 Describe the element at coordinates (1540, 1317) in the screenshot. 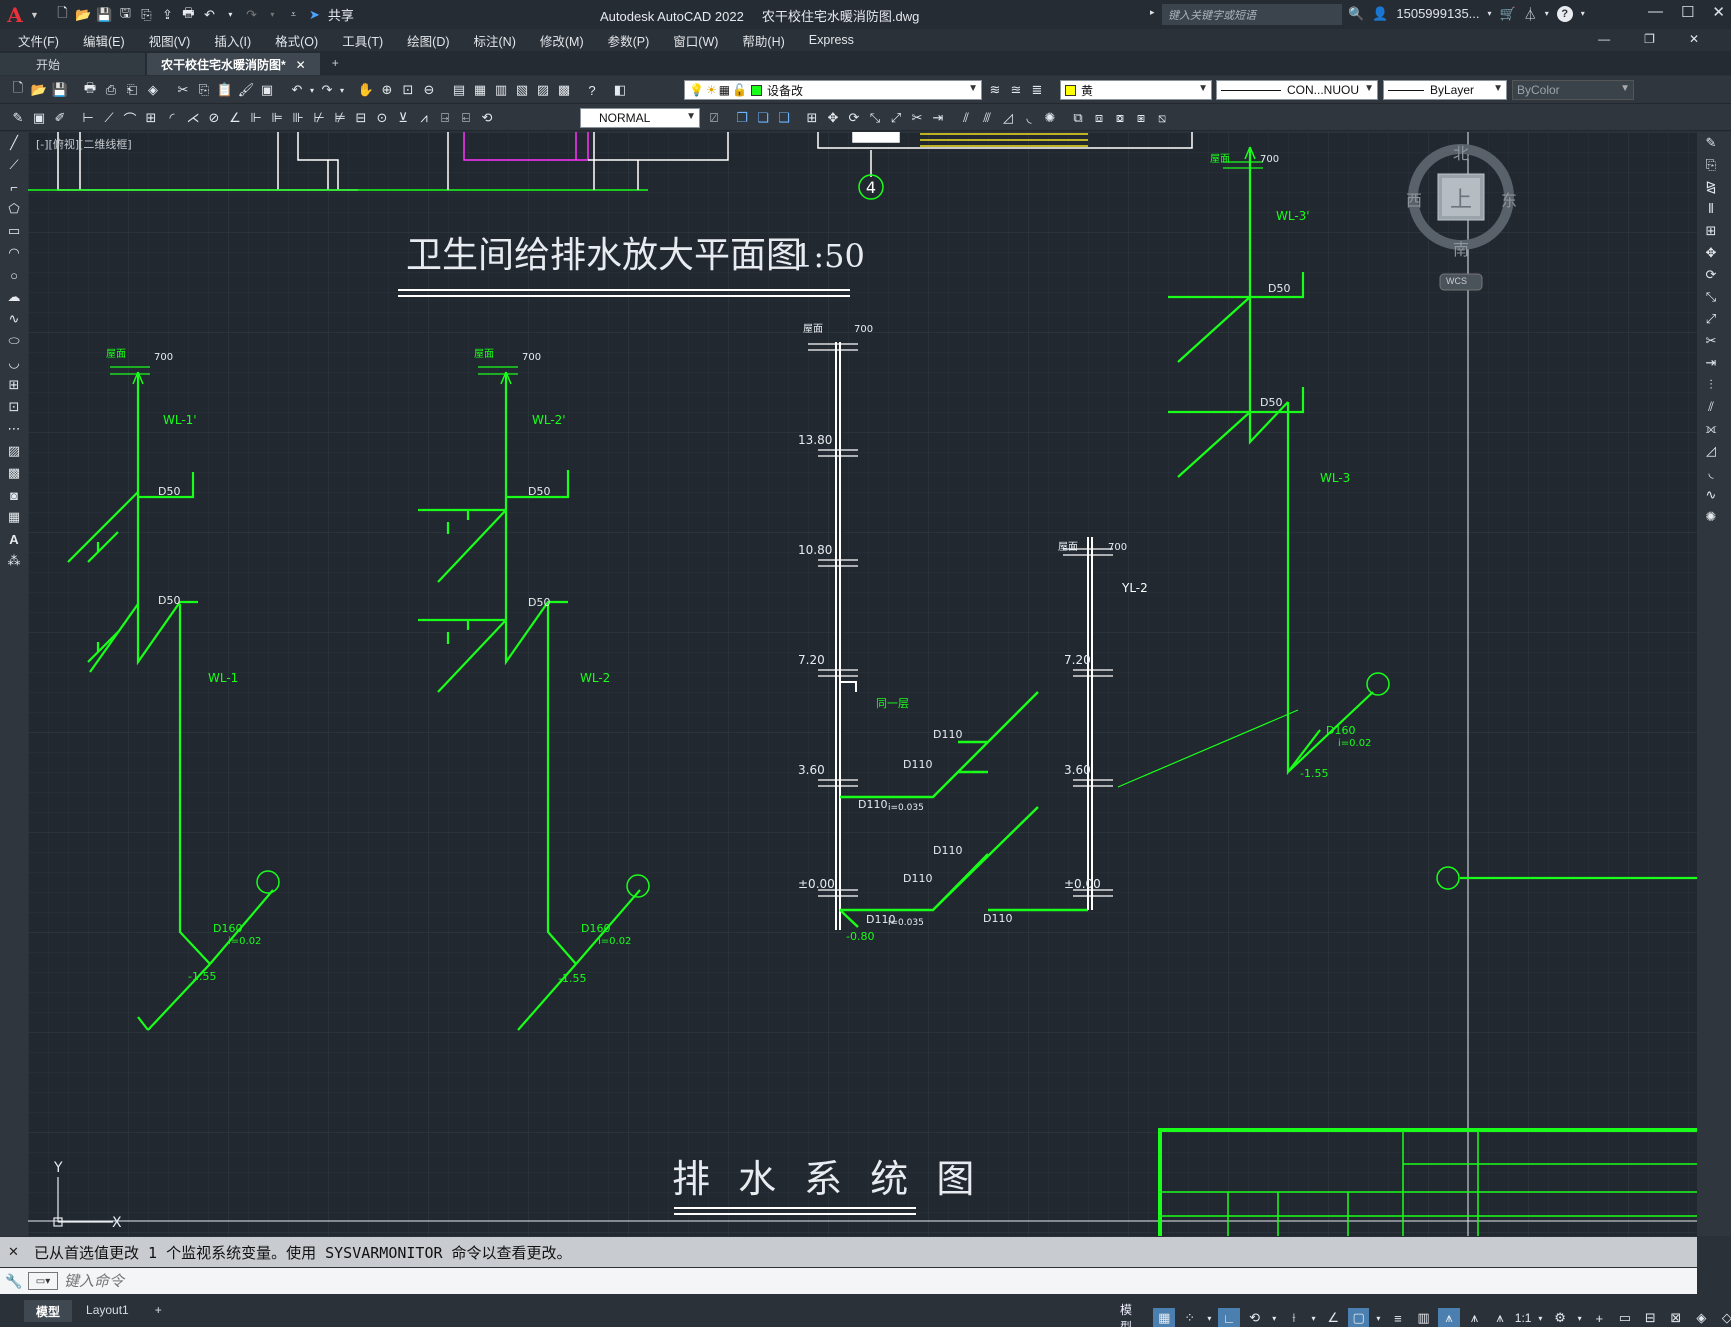

I see `scale-dropdown-icon: ▾` at that location.